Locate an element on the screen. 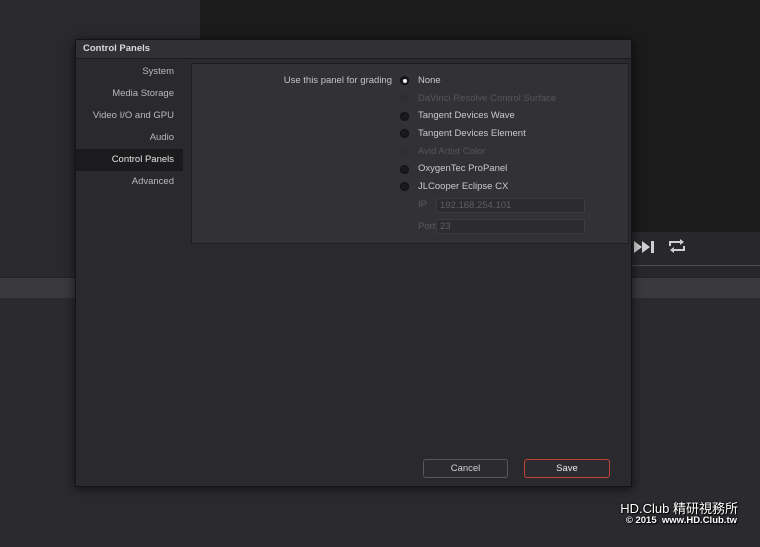  radio-option-tangent-element: Tangent Devices Element is located at coordinates (410, 134).